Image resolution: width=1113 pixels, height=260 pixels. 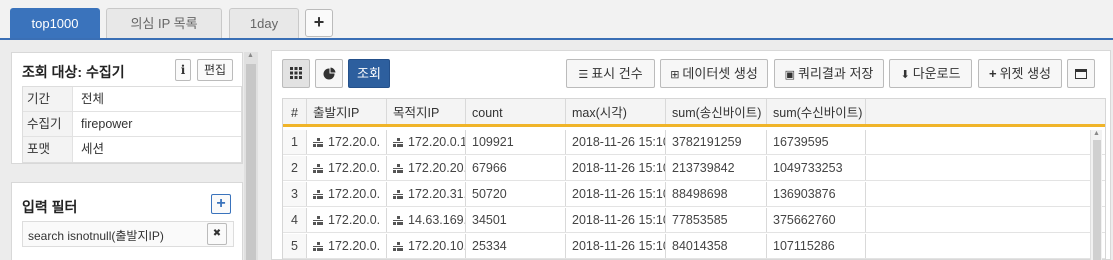 I want to click on download-button: ⬇ 다운로드, so click(x=930, y=73).